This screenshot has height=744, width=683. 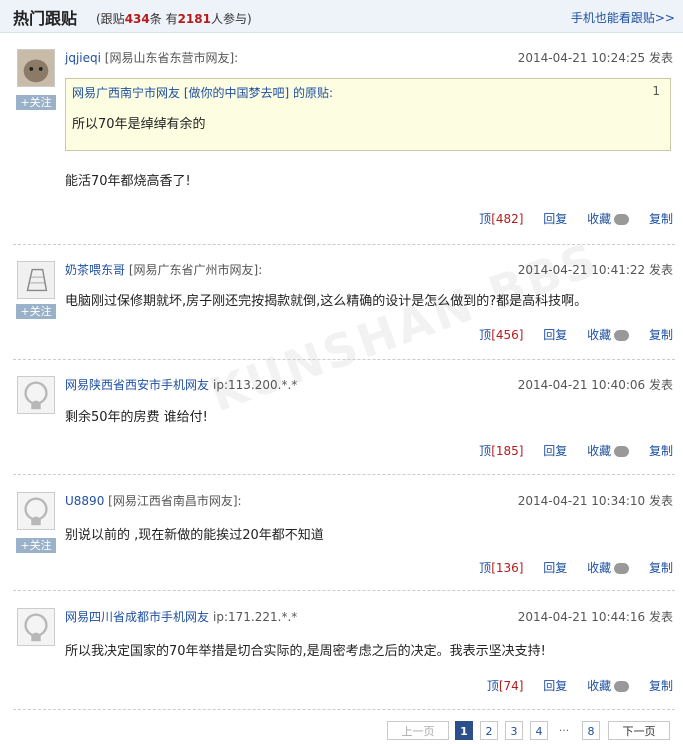 What do you see at coordinates (639, 730) in the screenshot?
I see `next-page-button: 下一页` at bounding box center [639, 730].